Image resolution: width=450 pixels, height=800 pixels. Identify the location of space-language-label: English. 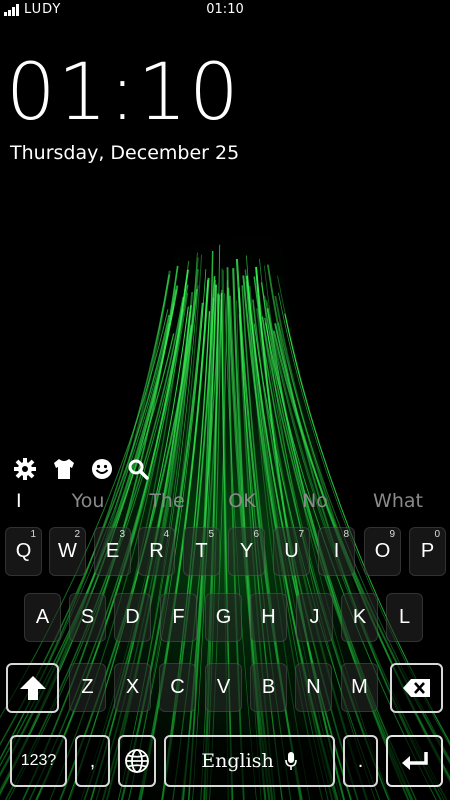
(237, 761).